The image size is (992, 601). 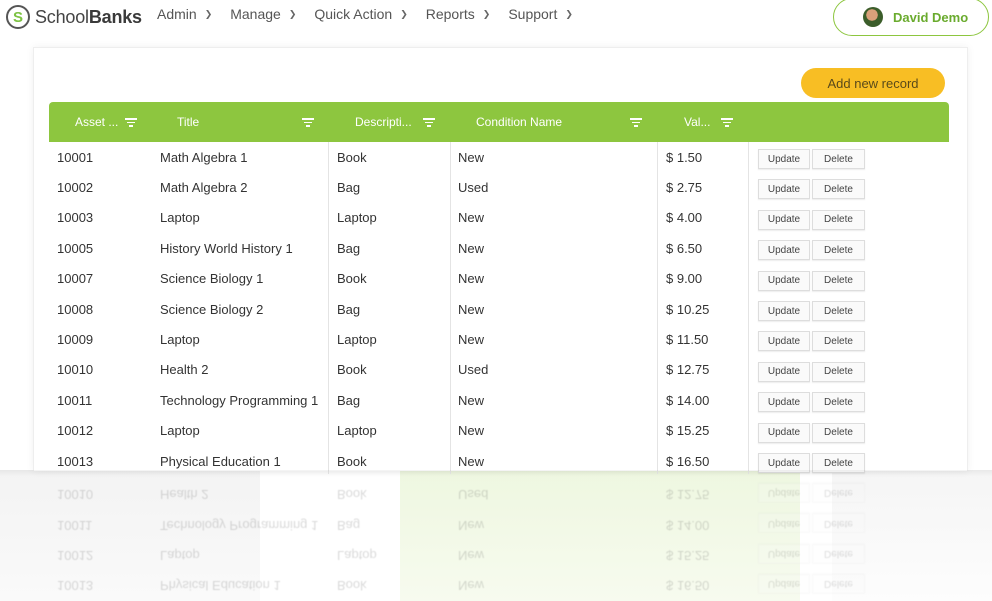 What do you see at coordinates (75, 187) in the screenshot?
I see `cell-asset: 10002` at bounding box center [75, 187].